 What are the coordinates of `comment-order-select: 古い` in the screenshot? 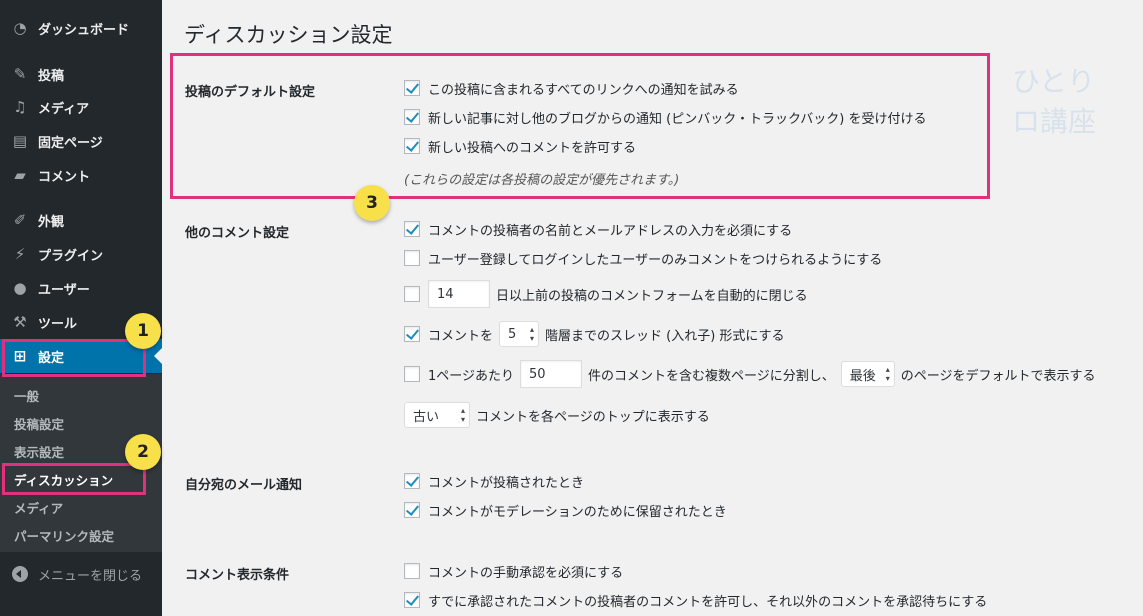 It's located at (437, 415).